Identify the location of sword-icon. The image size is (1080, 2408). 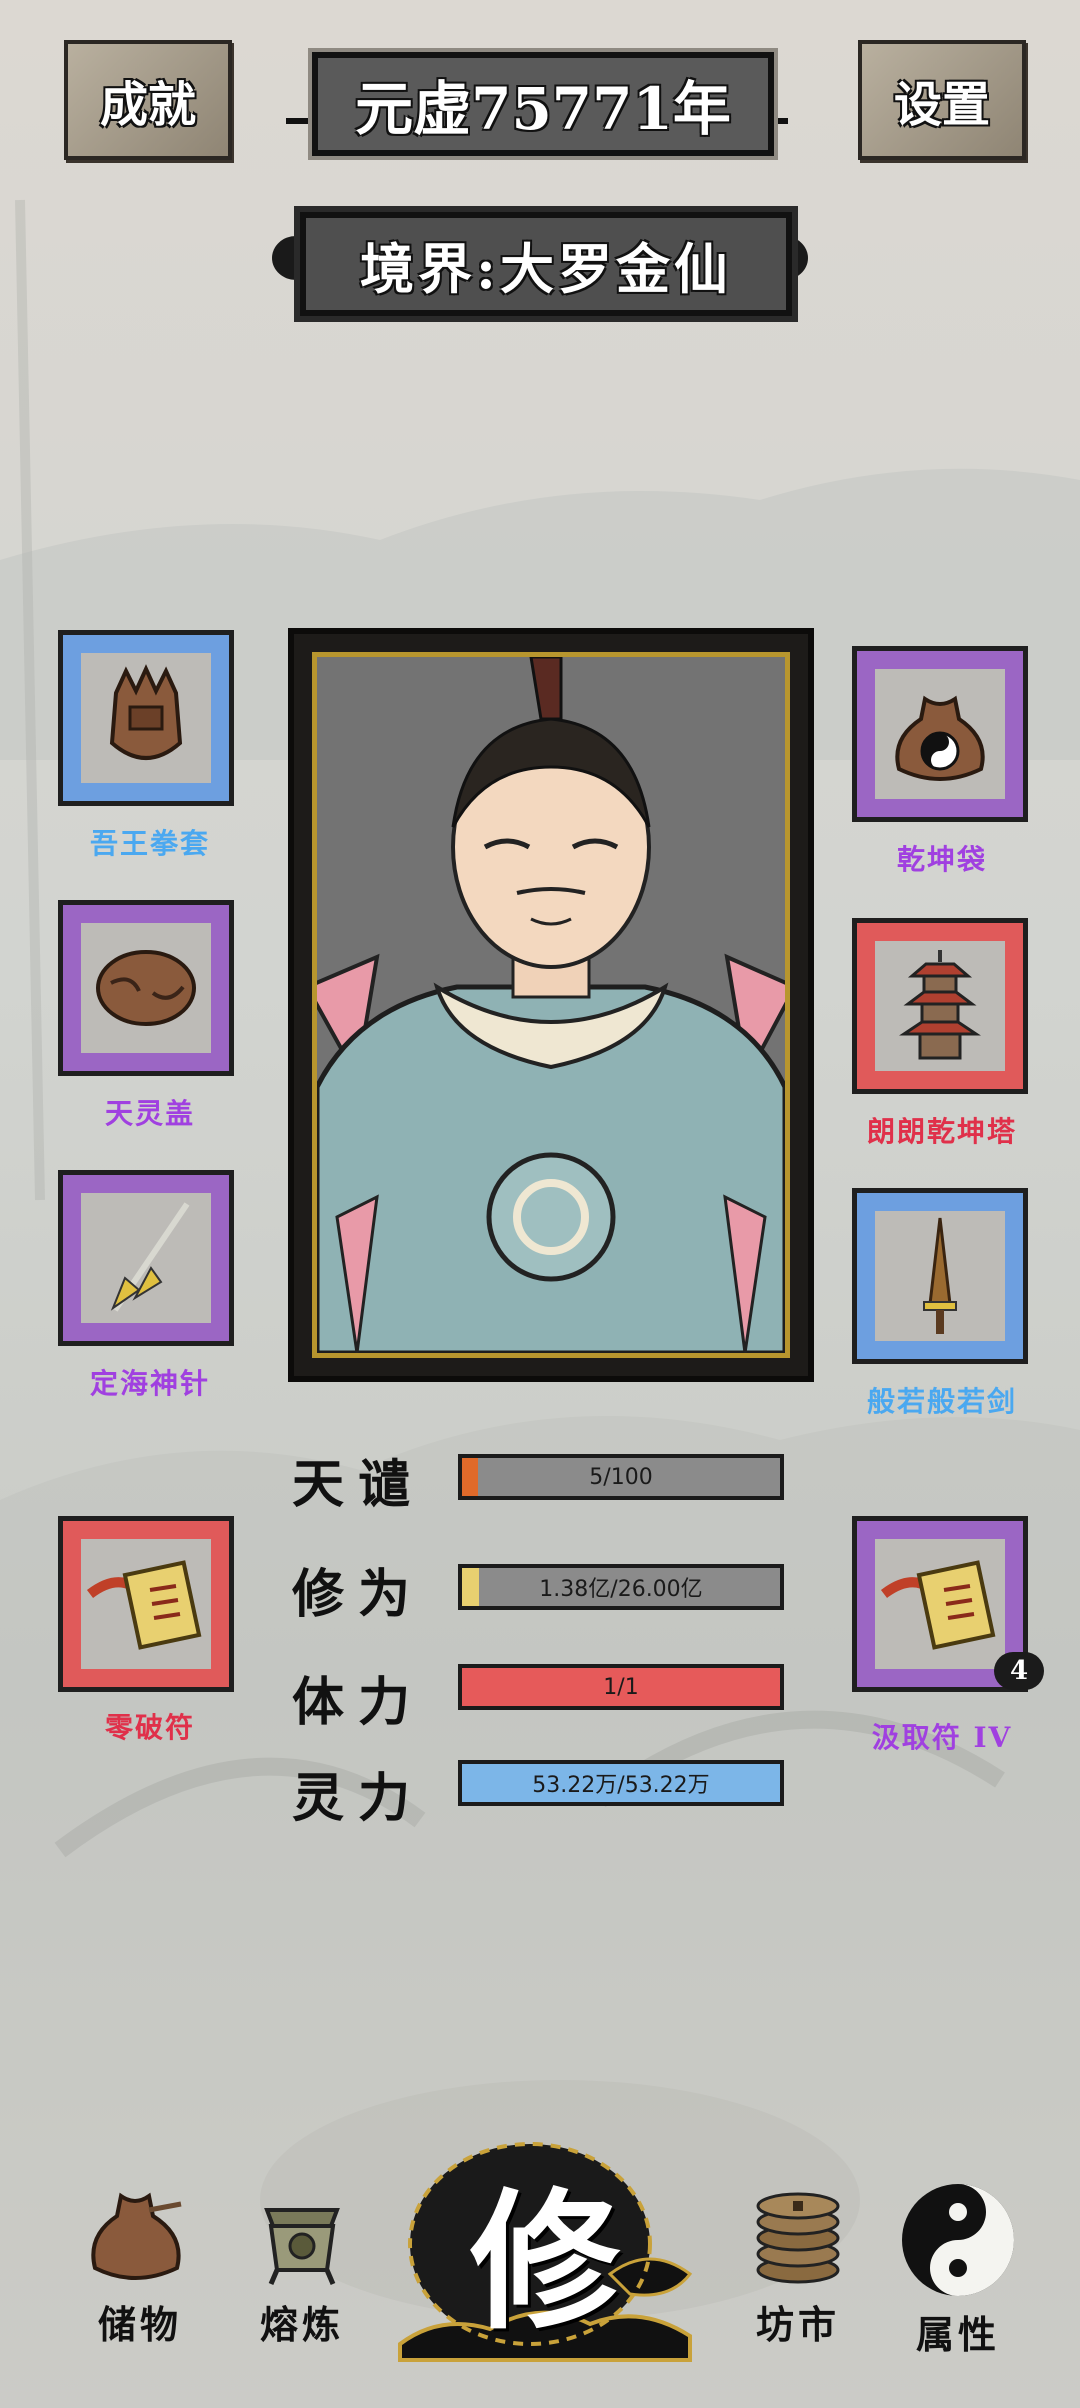
(940, 1275).